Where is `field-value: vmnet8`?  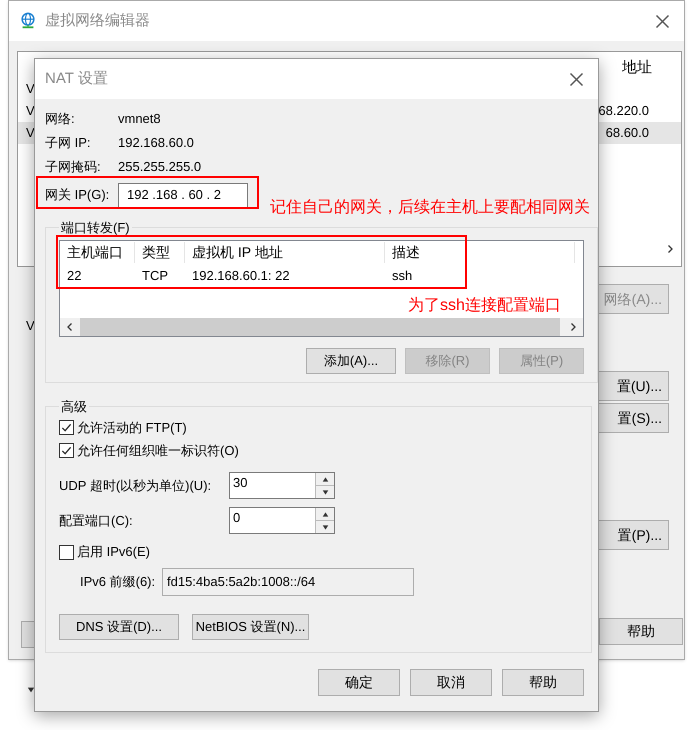 field-value: vmnet8 is located at coordinates (139, 119).